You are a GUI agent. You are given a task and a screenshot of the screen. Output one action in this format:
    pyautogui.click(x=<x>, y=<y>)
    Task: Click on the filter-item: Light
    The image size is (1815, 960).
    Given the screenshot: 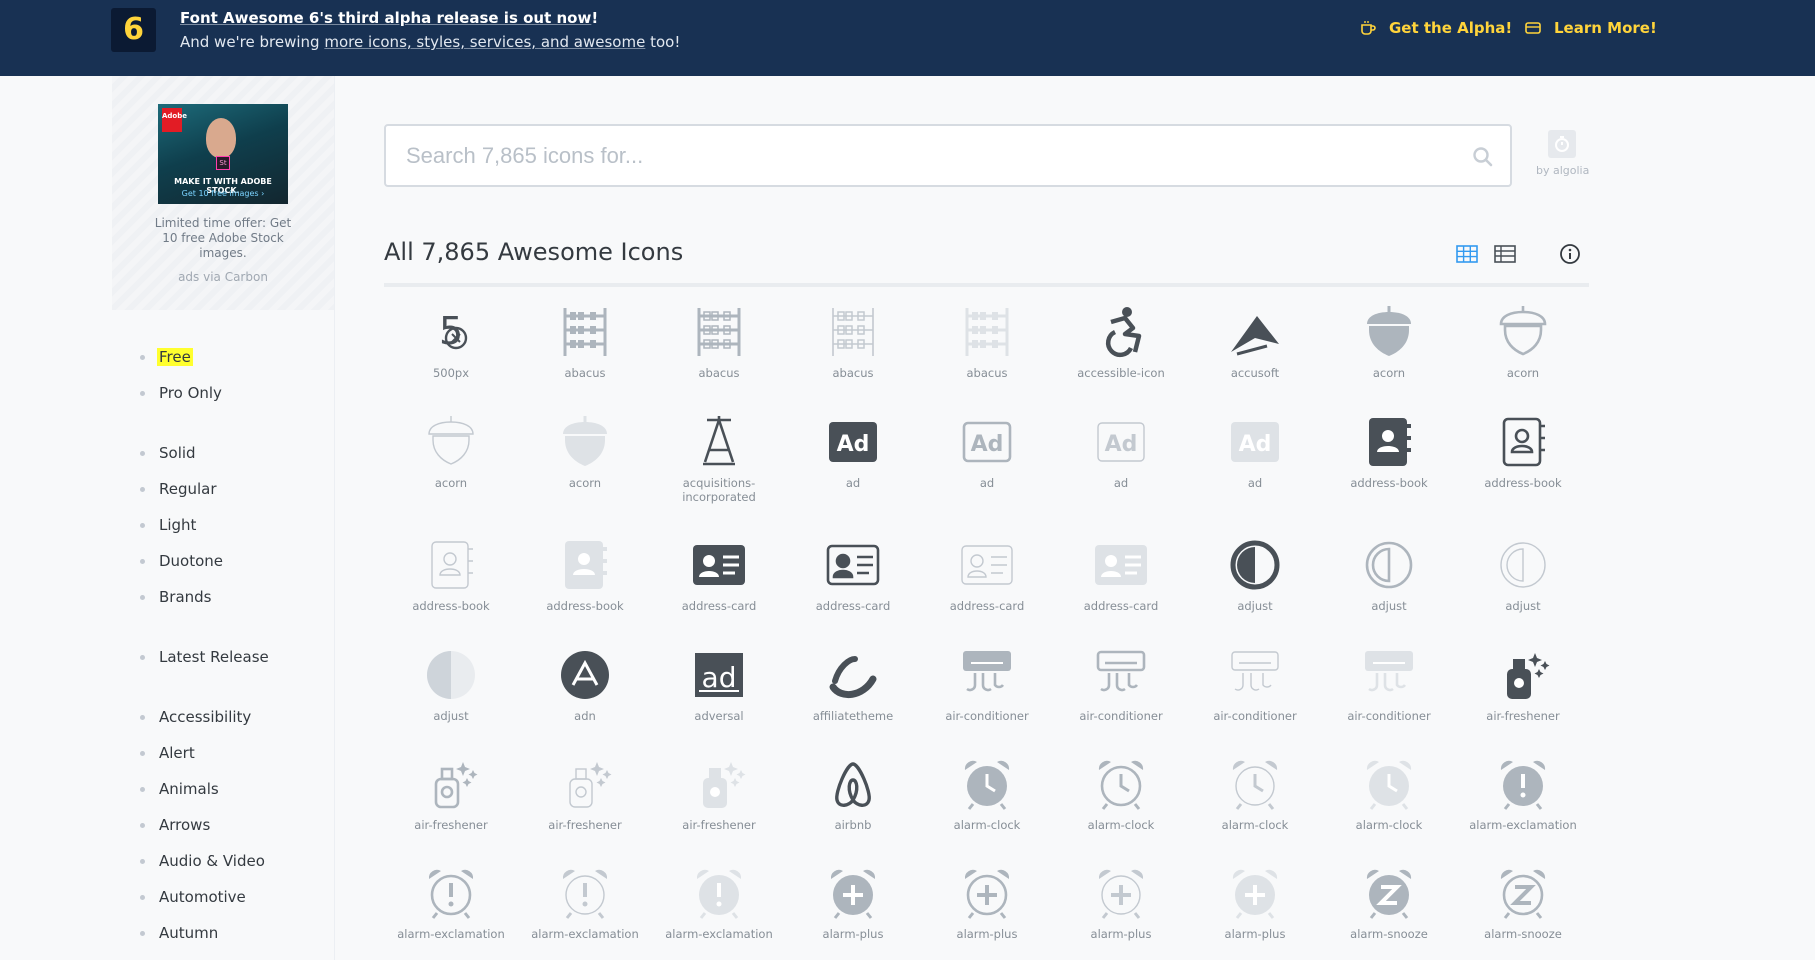 What is the action you would take?
    pyautogui.click(x=168, y=525)
    